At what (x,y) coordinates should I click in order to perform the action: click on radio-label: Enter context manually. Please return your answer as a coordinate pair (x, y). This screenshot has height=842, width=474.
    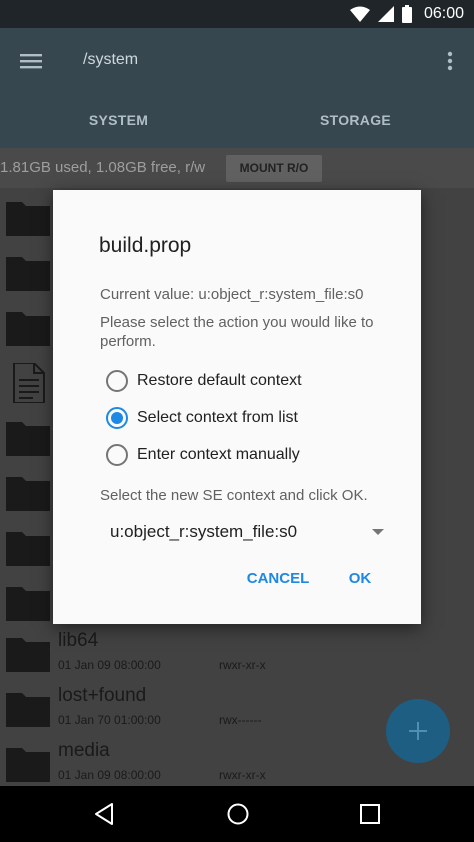
    Looking at the image, I should click on (218, 454).